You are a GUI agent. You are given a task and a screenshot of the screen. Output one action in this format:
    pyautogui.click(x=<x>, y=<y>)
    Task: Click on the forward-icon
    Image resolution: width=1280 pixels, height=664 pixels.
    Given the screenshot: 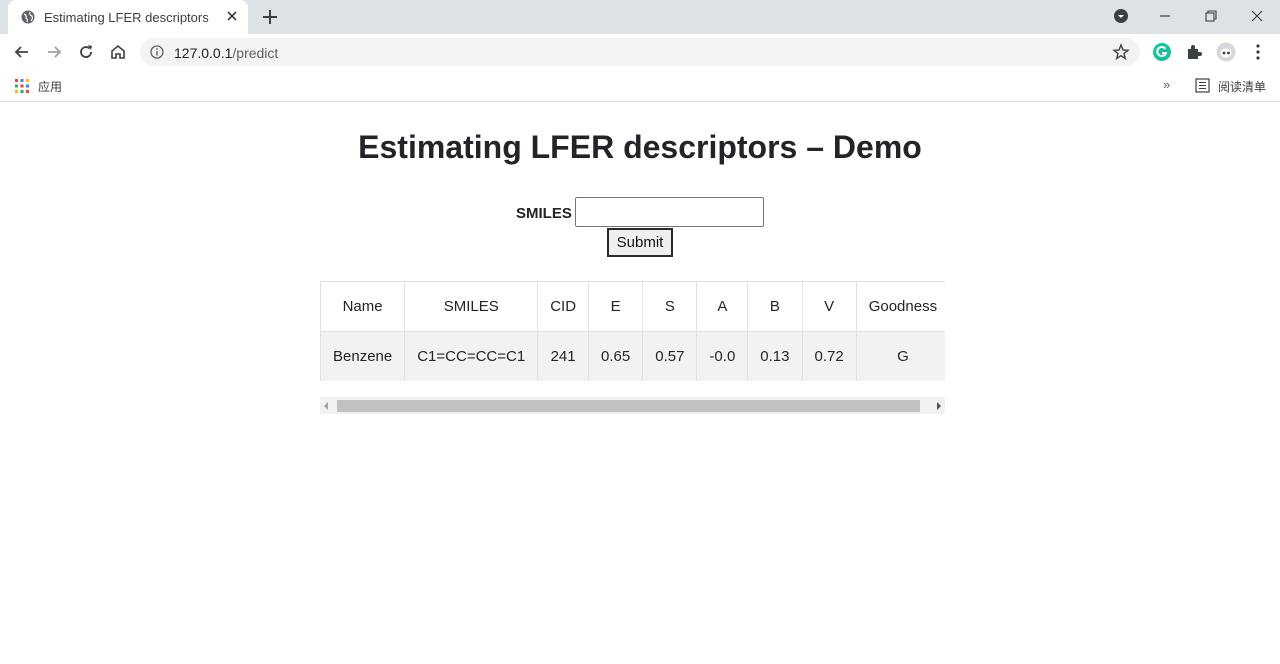 What is the action you would take?
    pyautogui.click(x=54, y=52)
    